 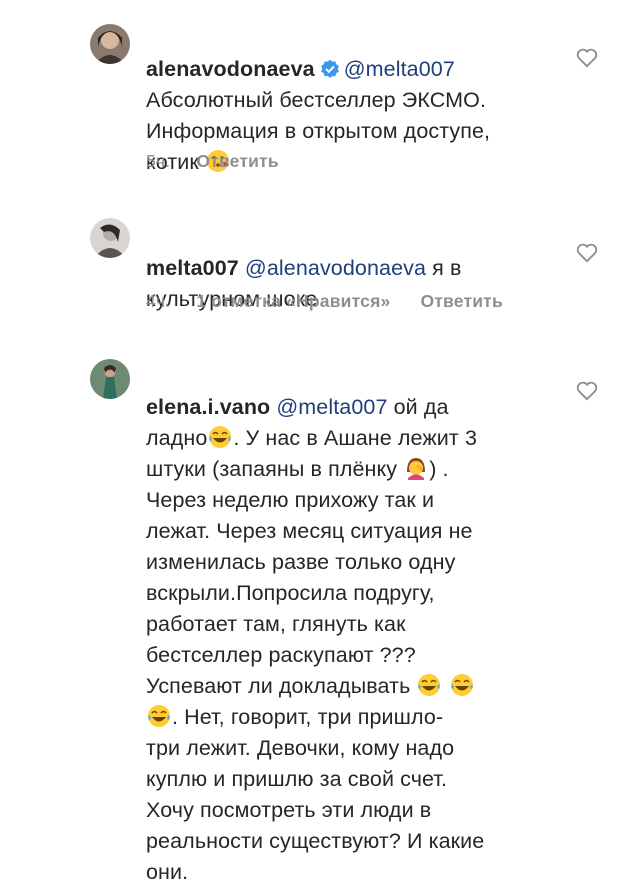 I want to click on comment-meta: 5ч. Ответить, so click(x=227, y=161).